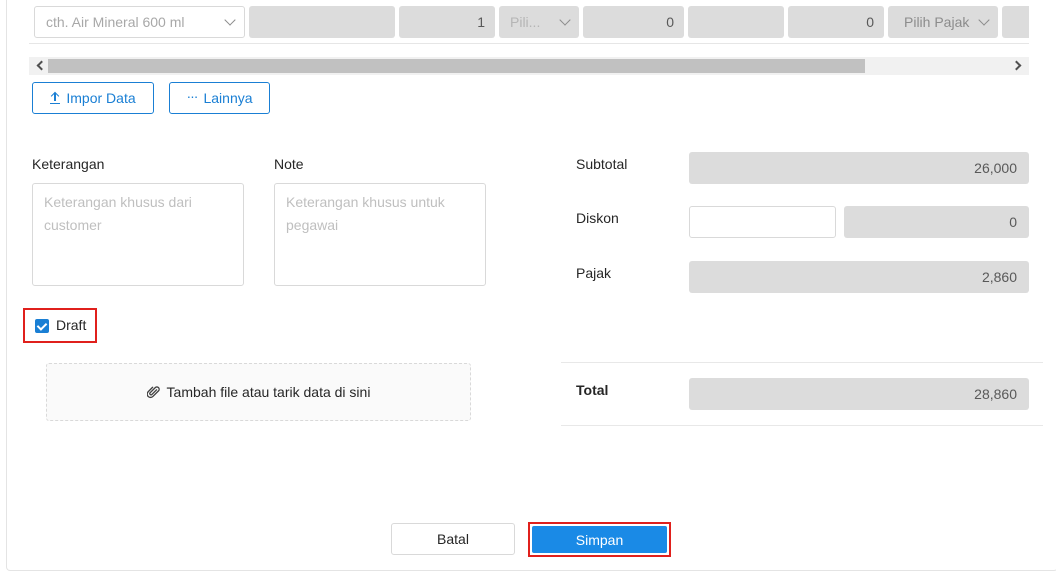 The width and height of the screenshot is (1056, 572). What do you see at coordinates (481, 22) in the screenshot?
I see `quantity-value: 1` at bounding box center [481, 22].